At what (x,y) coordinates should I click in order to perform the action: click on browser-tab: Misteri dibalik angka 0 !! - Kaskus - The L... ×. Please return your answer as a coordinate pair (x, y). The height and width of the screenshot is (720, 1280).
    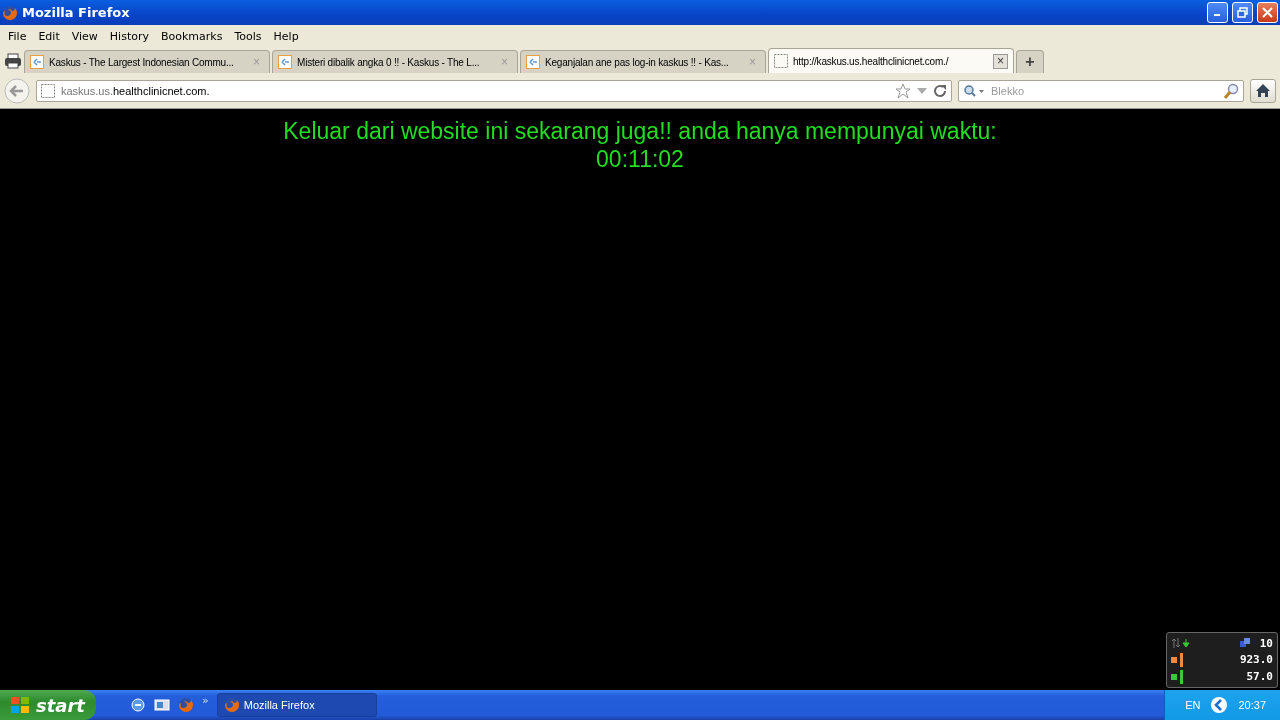
    Looking at the image, I should click on (395, 61).